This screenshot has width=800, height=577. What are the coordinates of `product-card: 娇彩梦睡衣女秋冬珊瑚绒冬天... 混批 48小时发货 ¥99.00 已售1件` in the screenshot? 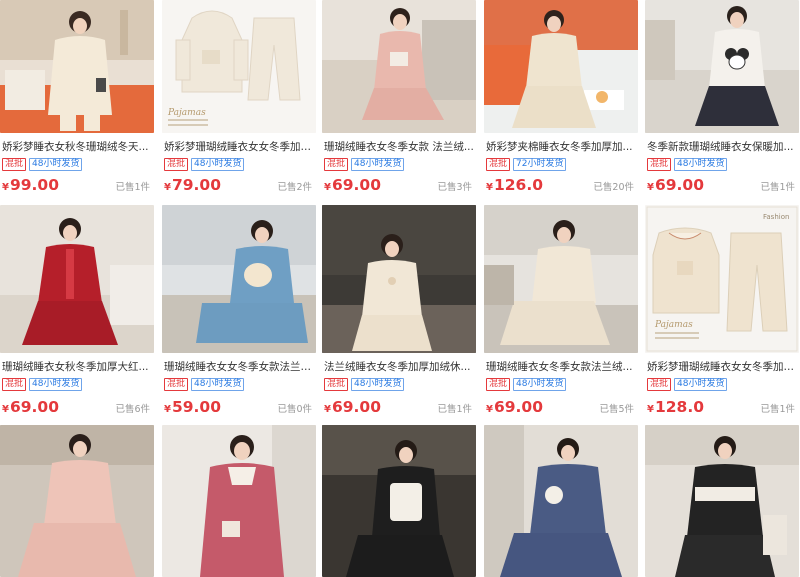 It's located at (77, 99).